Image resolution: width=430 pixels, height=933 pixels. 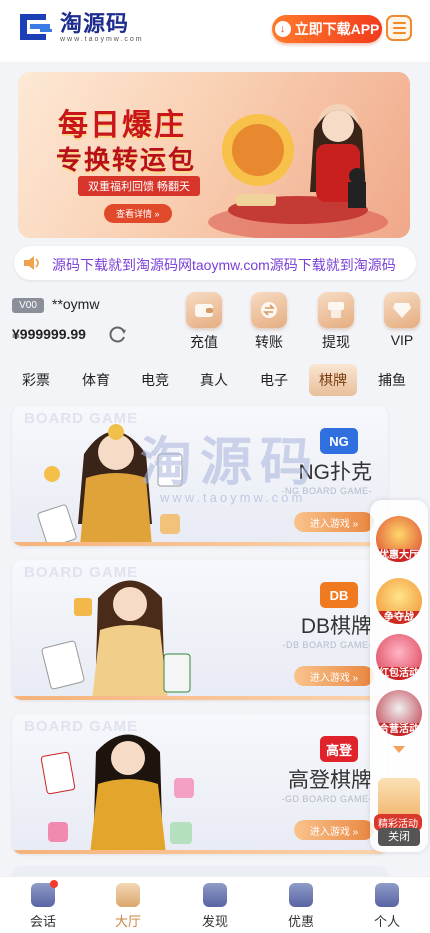 I want to click on promo-partner-label: 合营活动, so click(x=399, y=729).